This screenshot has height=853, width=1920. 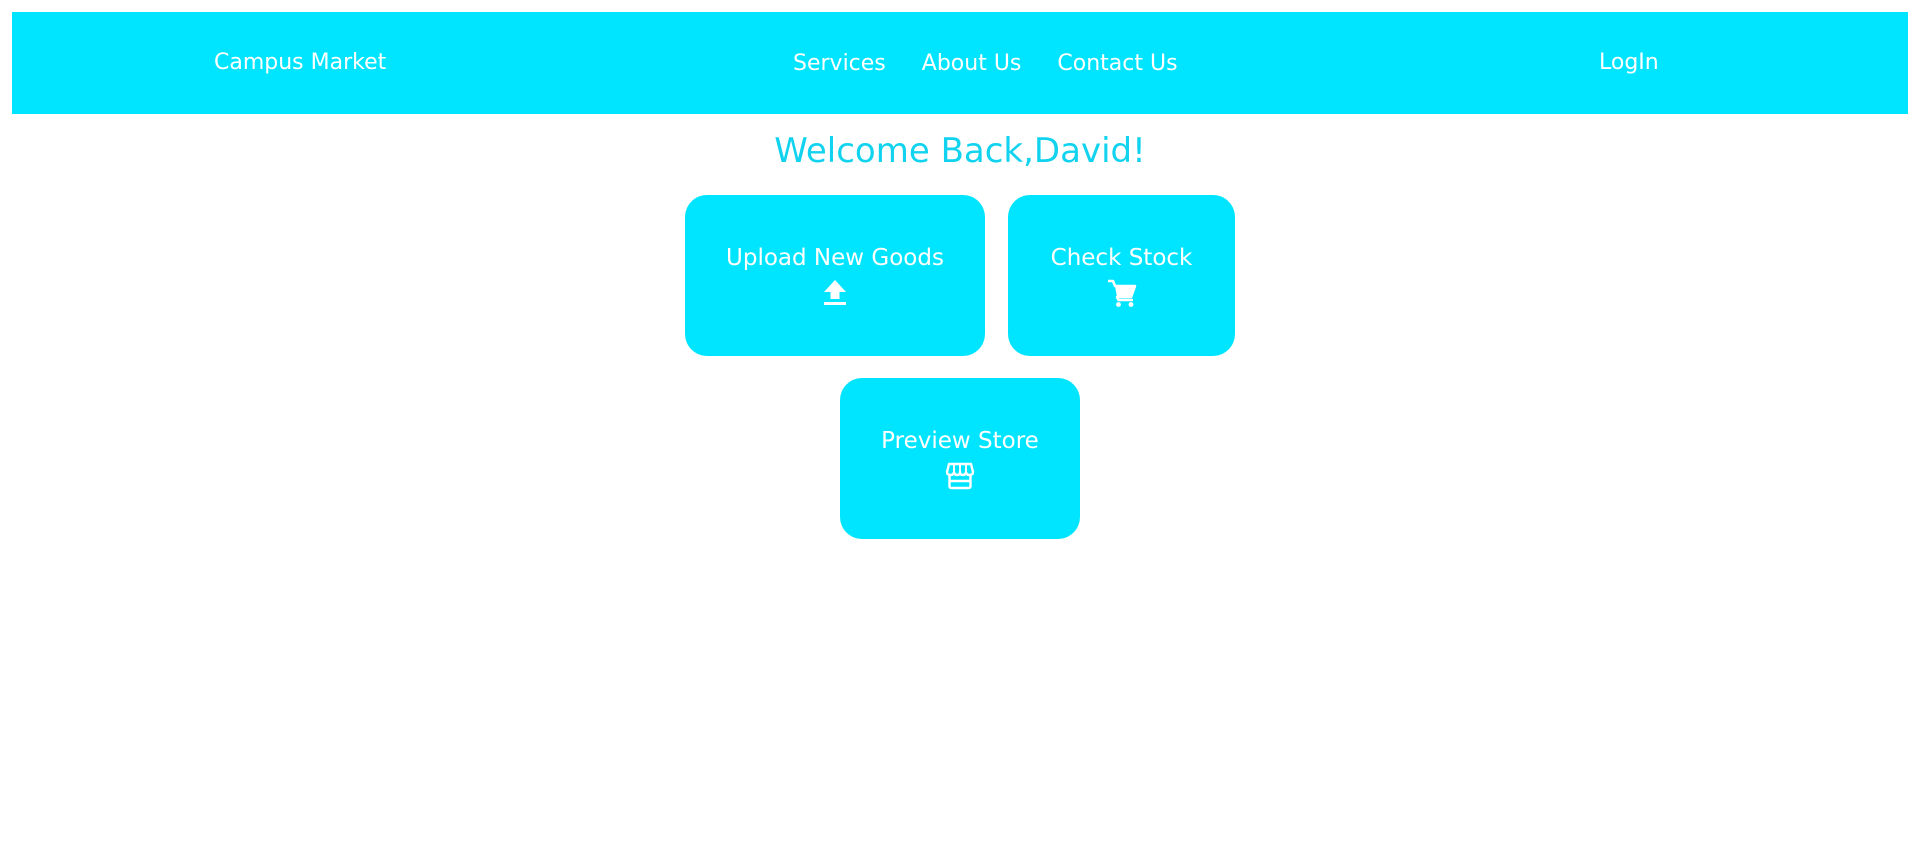 I want to click on main-nav: Services About Us Contact Us, so click(x=985, y=63).